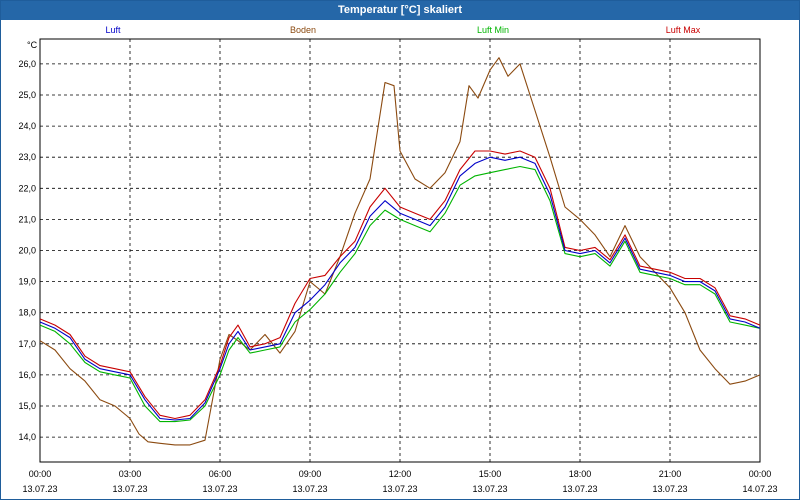 The image size is (800, 500). What do you see at coordinates (27, 157) in the screenshot?
I see `y-tick-label: 23,0` at bounding box center [27, 157].